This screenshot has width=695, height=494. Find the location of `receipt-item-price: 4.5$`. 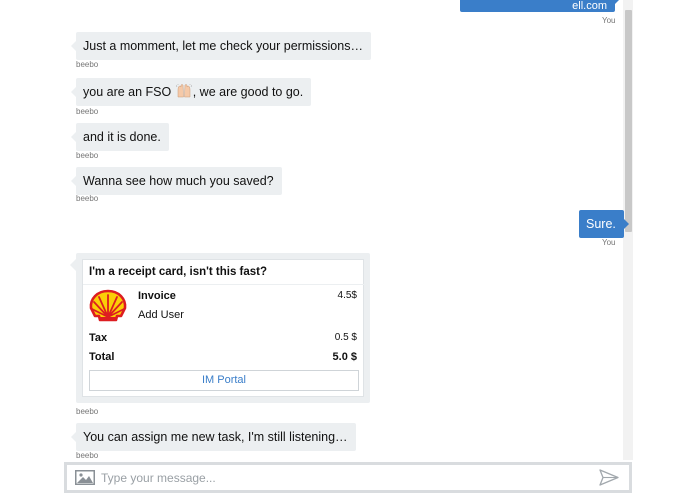

receipt-item-price: 4.5$ is located at coordinates (347, 295).